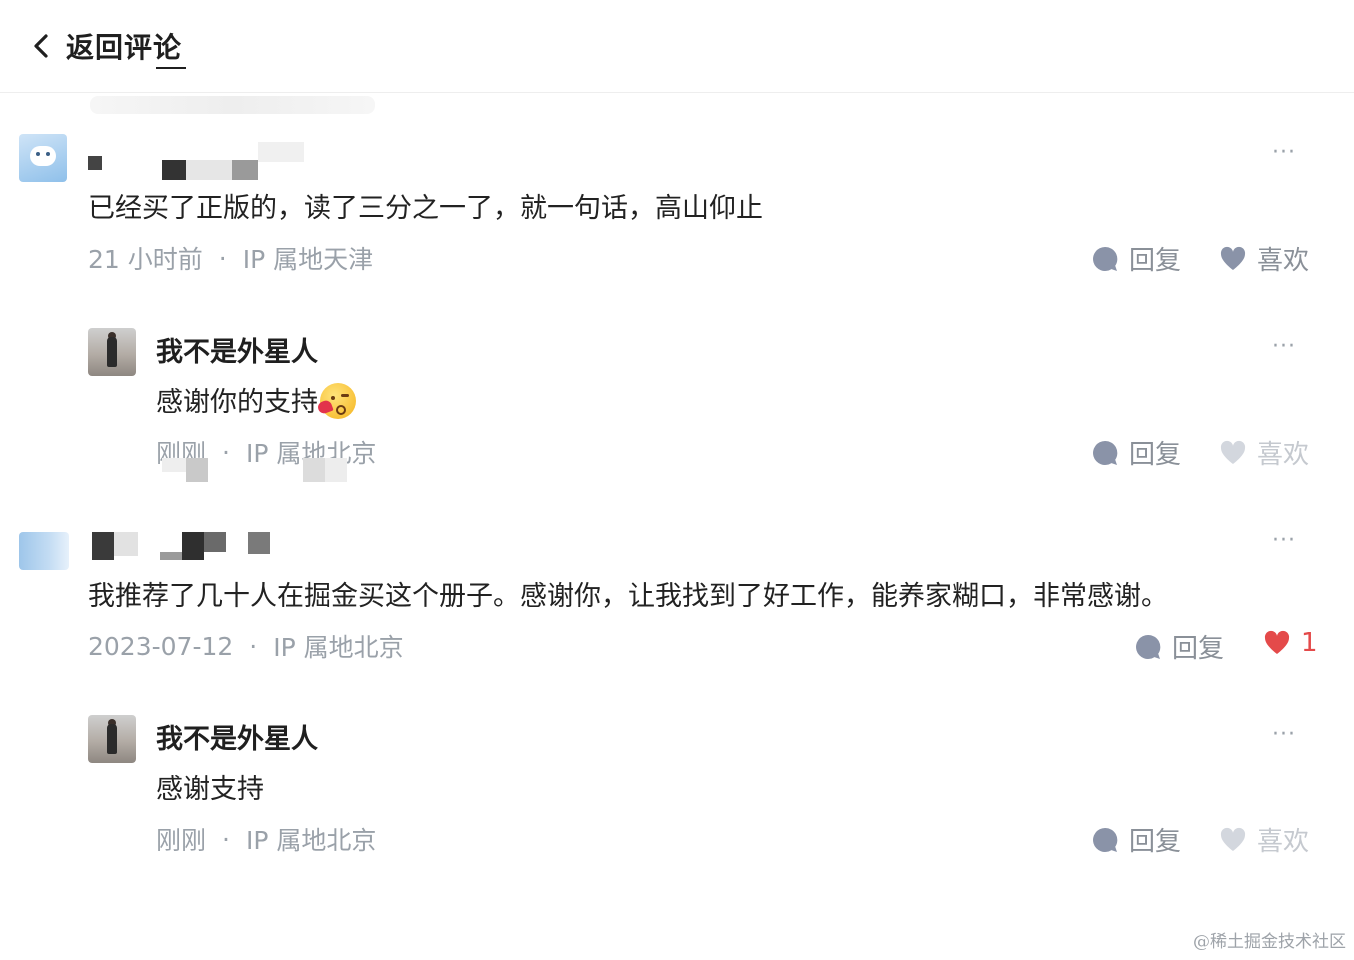 The height and width of the screenshot is (960, 1354). I want to click on redaction-blur, so click(254, 470).